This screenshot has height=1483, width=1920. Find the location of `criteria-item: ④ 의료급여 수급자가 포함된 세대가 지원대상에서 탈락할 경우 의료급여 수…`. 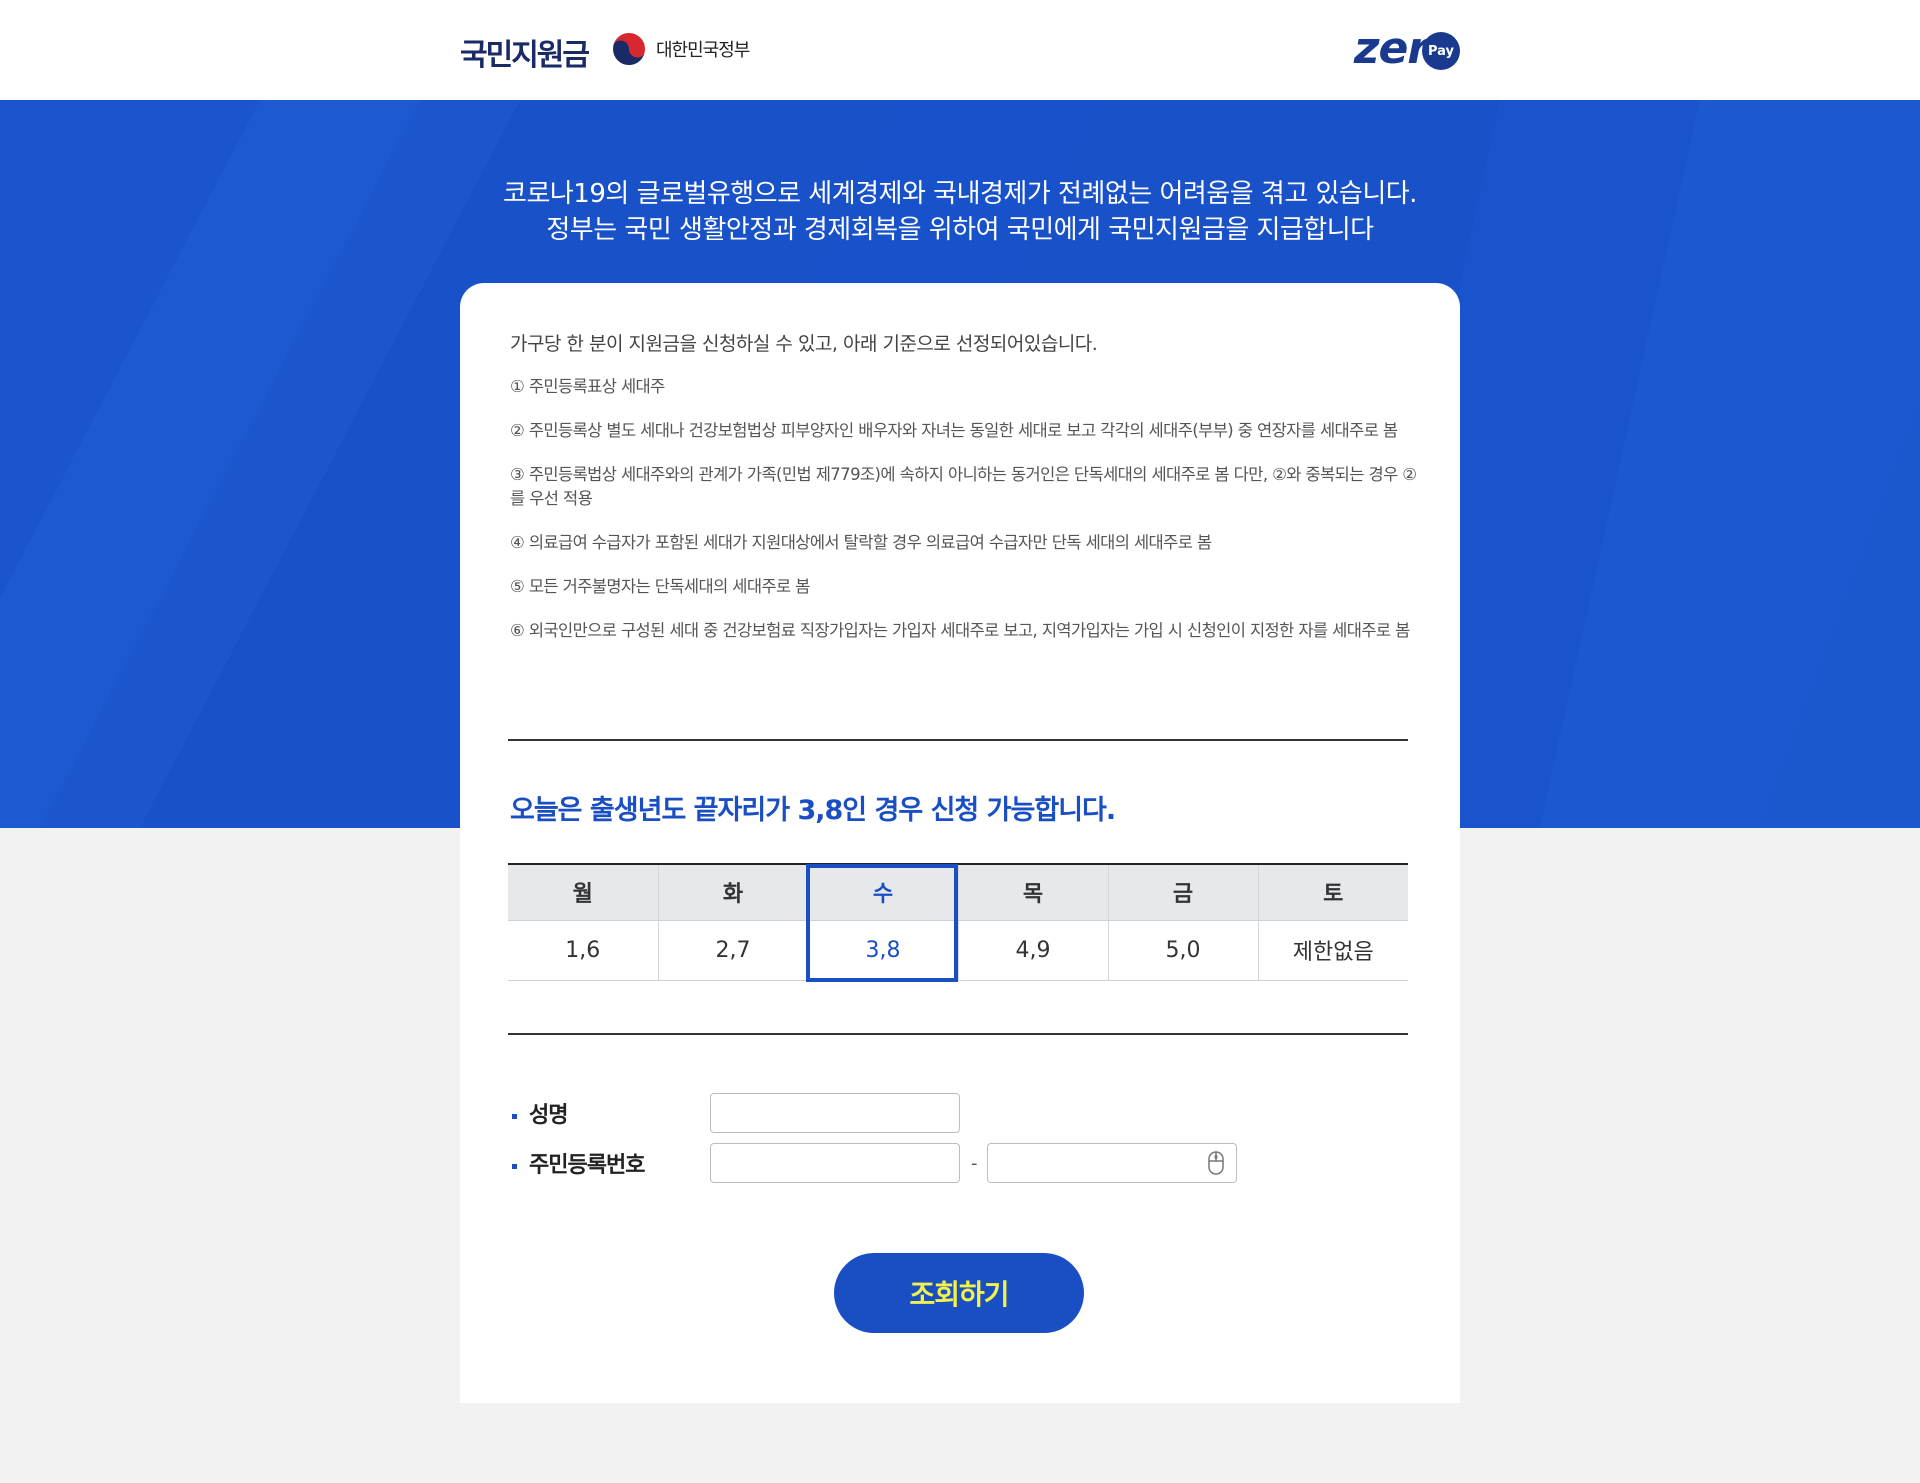

criteria-item: ④ 의료급여 수급자가 포함된 세대가 지원대상에서 탈락할 경우 의료급여 수… is located at coordinates (861, 542).